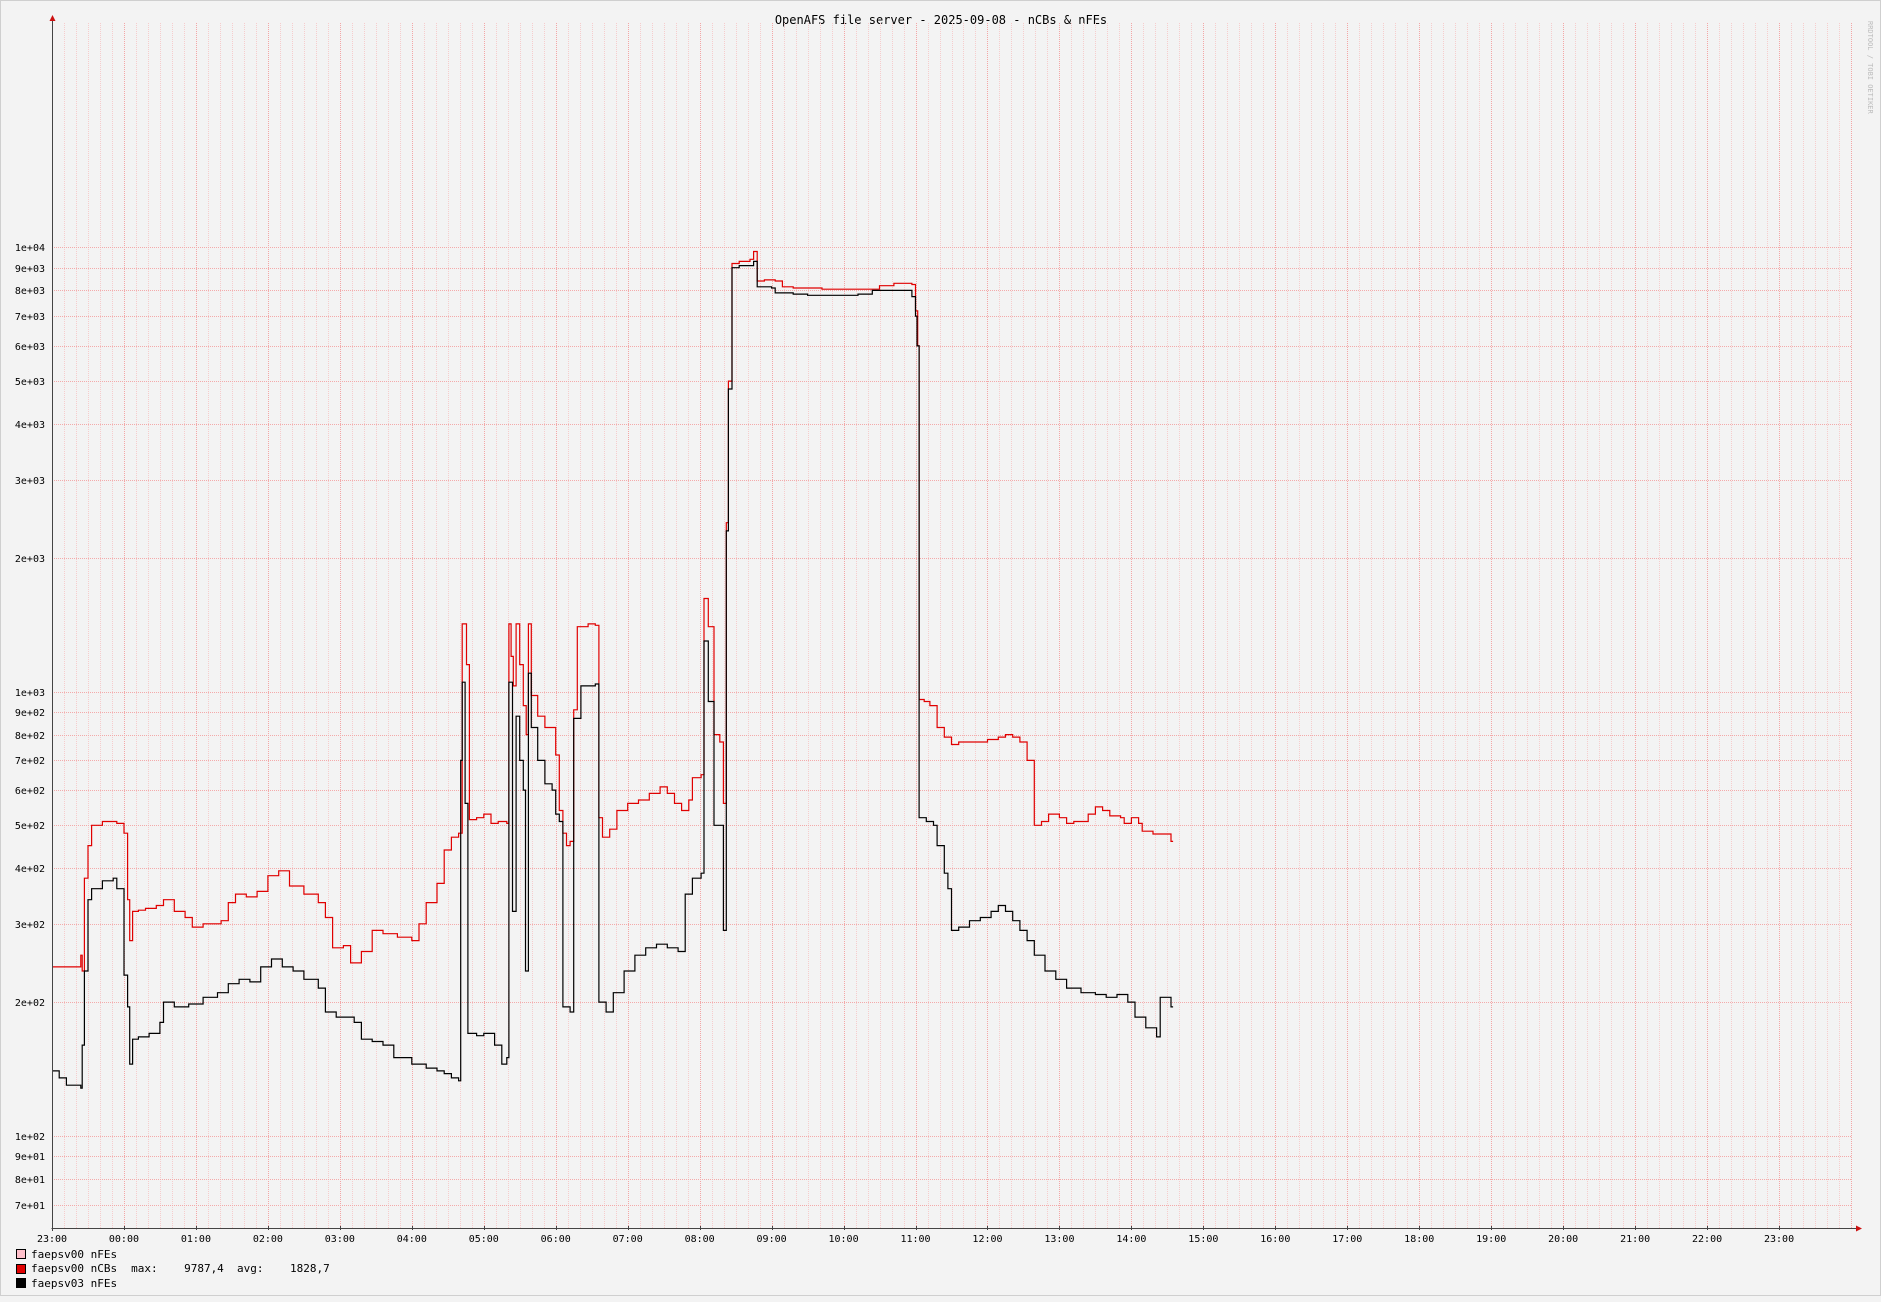  Describe the element at coordinates (1131, 1239) in the screenshot. I see `x-tick-label: 14:00` at that location.